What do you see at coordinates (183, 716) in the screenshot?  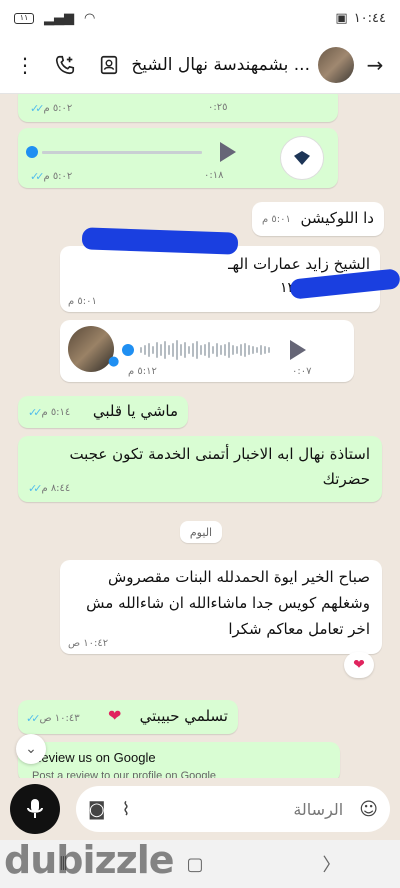 I see `message-text: تسلمي حبيبتي` at bounding box center [183, 716].